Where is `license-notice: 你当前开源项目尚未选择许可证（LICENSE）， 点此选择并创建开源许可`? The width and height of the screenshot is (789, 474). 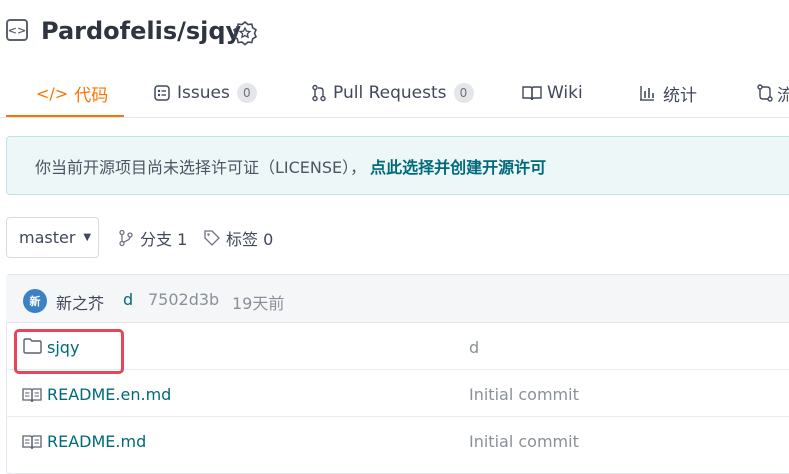
license-notice: 你当前开源项目尚未选择许可证（LICENSE）， 点此选择并创建开源许可 is located at coordinates (397, 165).